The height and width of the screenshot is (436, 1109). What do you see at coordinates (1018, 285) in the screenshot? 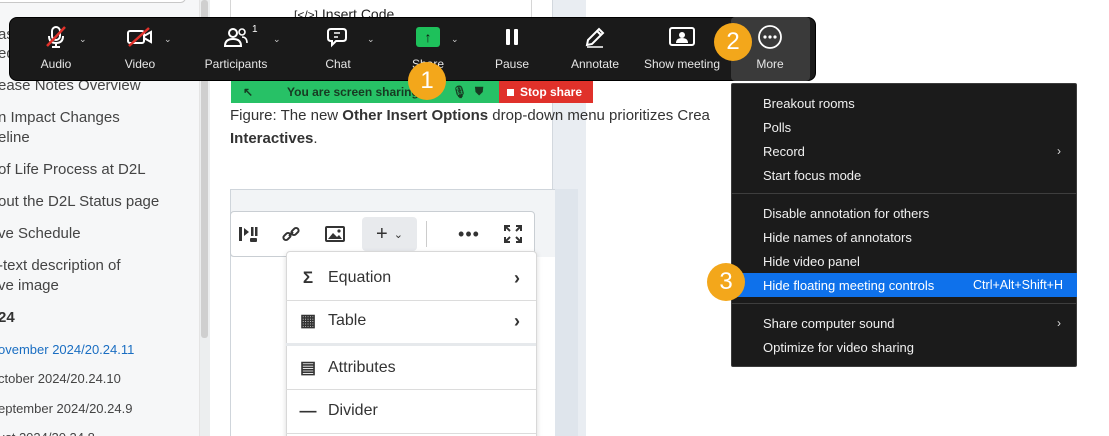
I see `shortcut-label: Ctrl+Alt+Shift+H` at bounding box center [1018, 285].